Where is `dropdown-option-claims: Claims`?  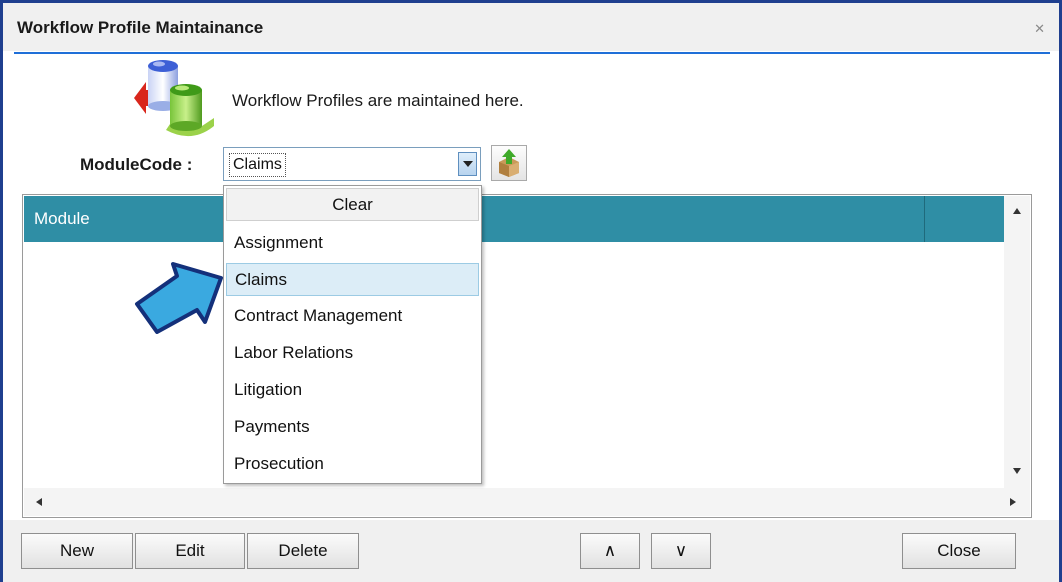
dropdown-option-claims: Claims is located at coordinates (352, 279).